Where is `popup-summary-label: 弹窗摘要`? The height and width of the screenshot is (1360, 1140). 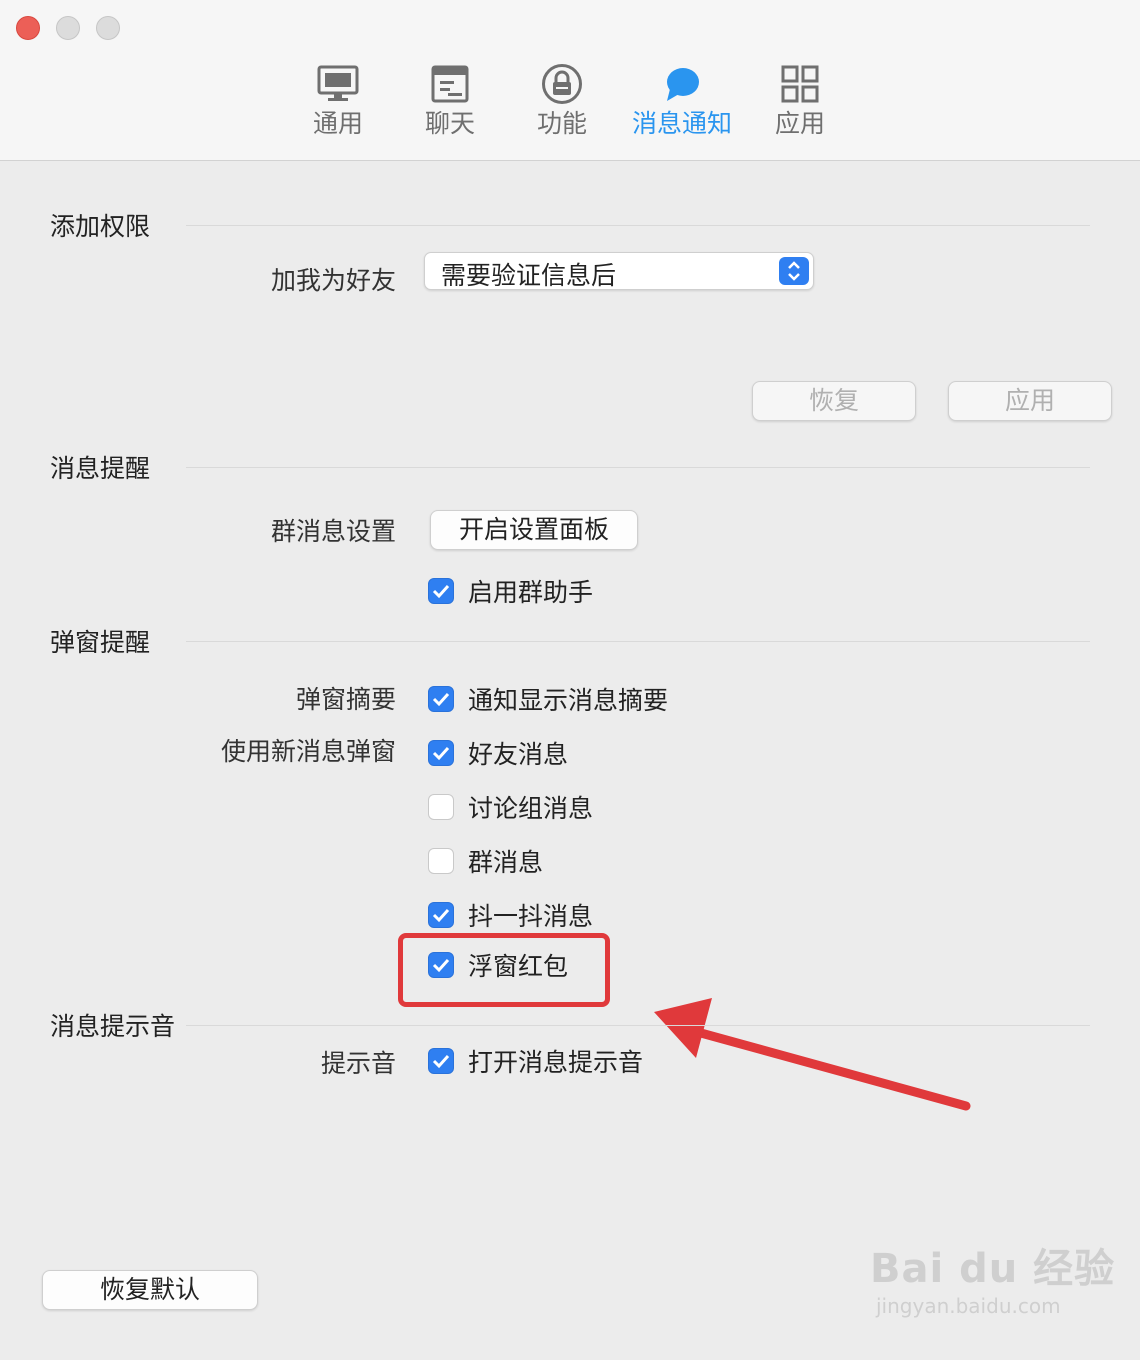
popup-summary-label: 弹窗摘要 is located at coordinates (345, 699).